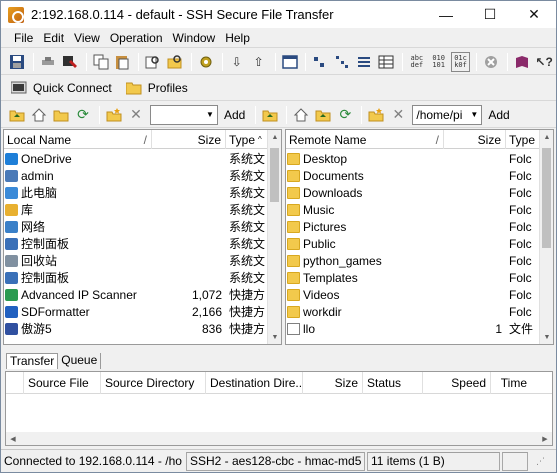 The width and height of the screenshot is (557, 473). Describe the element at coordinates (135, 260) in the screenshot. I see `local-file-row: 回收站 系统文` at that location.